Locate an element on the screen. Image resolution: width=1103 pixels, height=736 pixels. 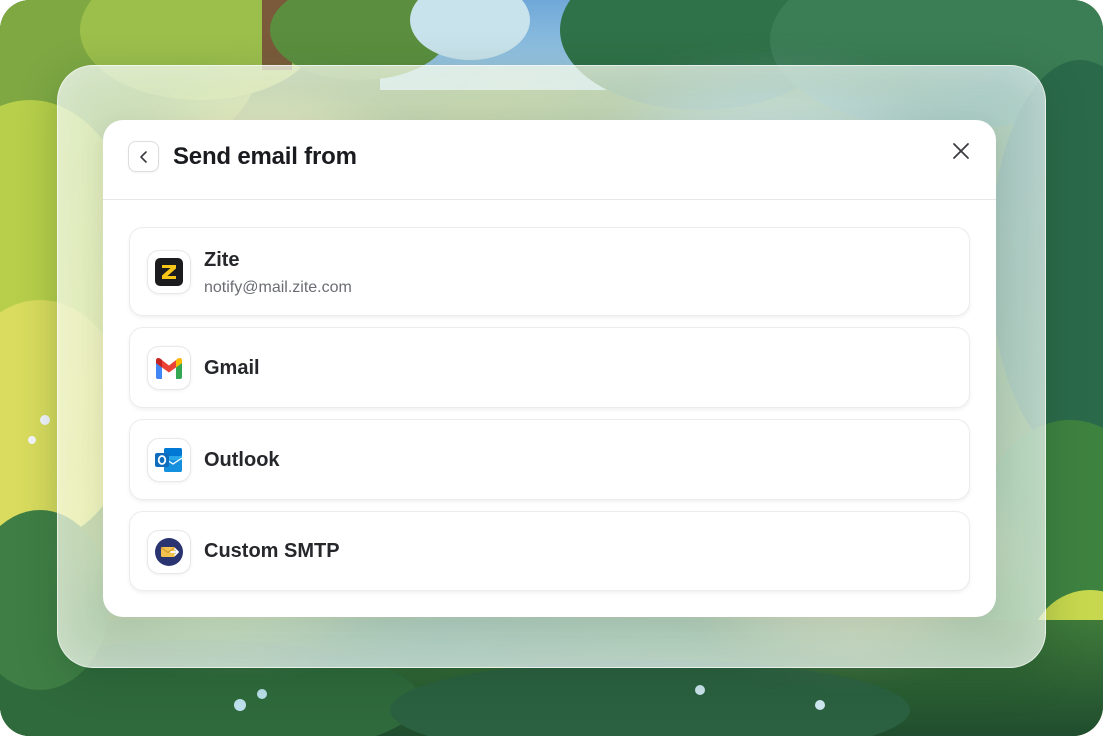
outlook-logo-icon-box is located at coordinates (169, 460).